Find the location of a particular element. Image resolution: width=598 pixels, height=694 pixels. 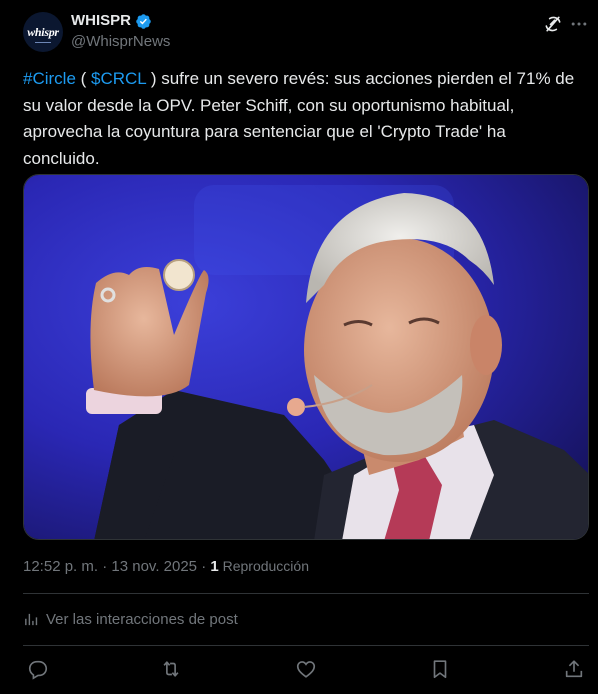

analytics-icon is located at coordinates (31, 619).